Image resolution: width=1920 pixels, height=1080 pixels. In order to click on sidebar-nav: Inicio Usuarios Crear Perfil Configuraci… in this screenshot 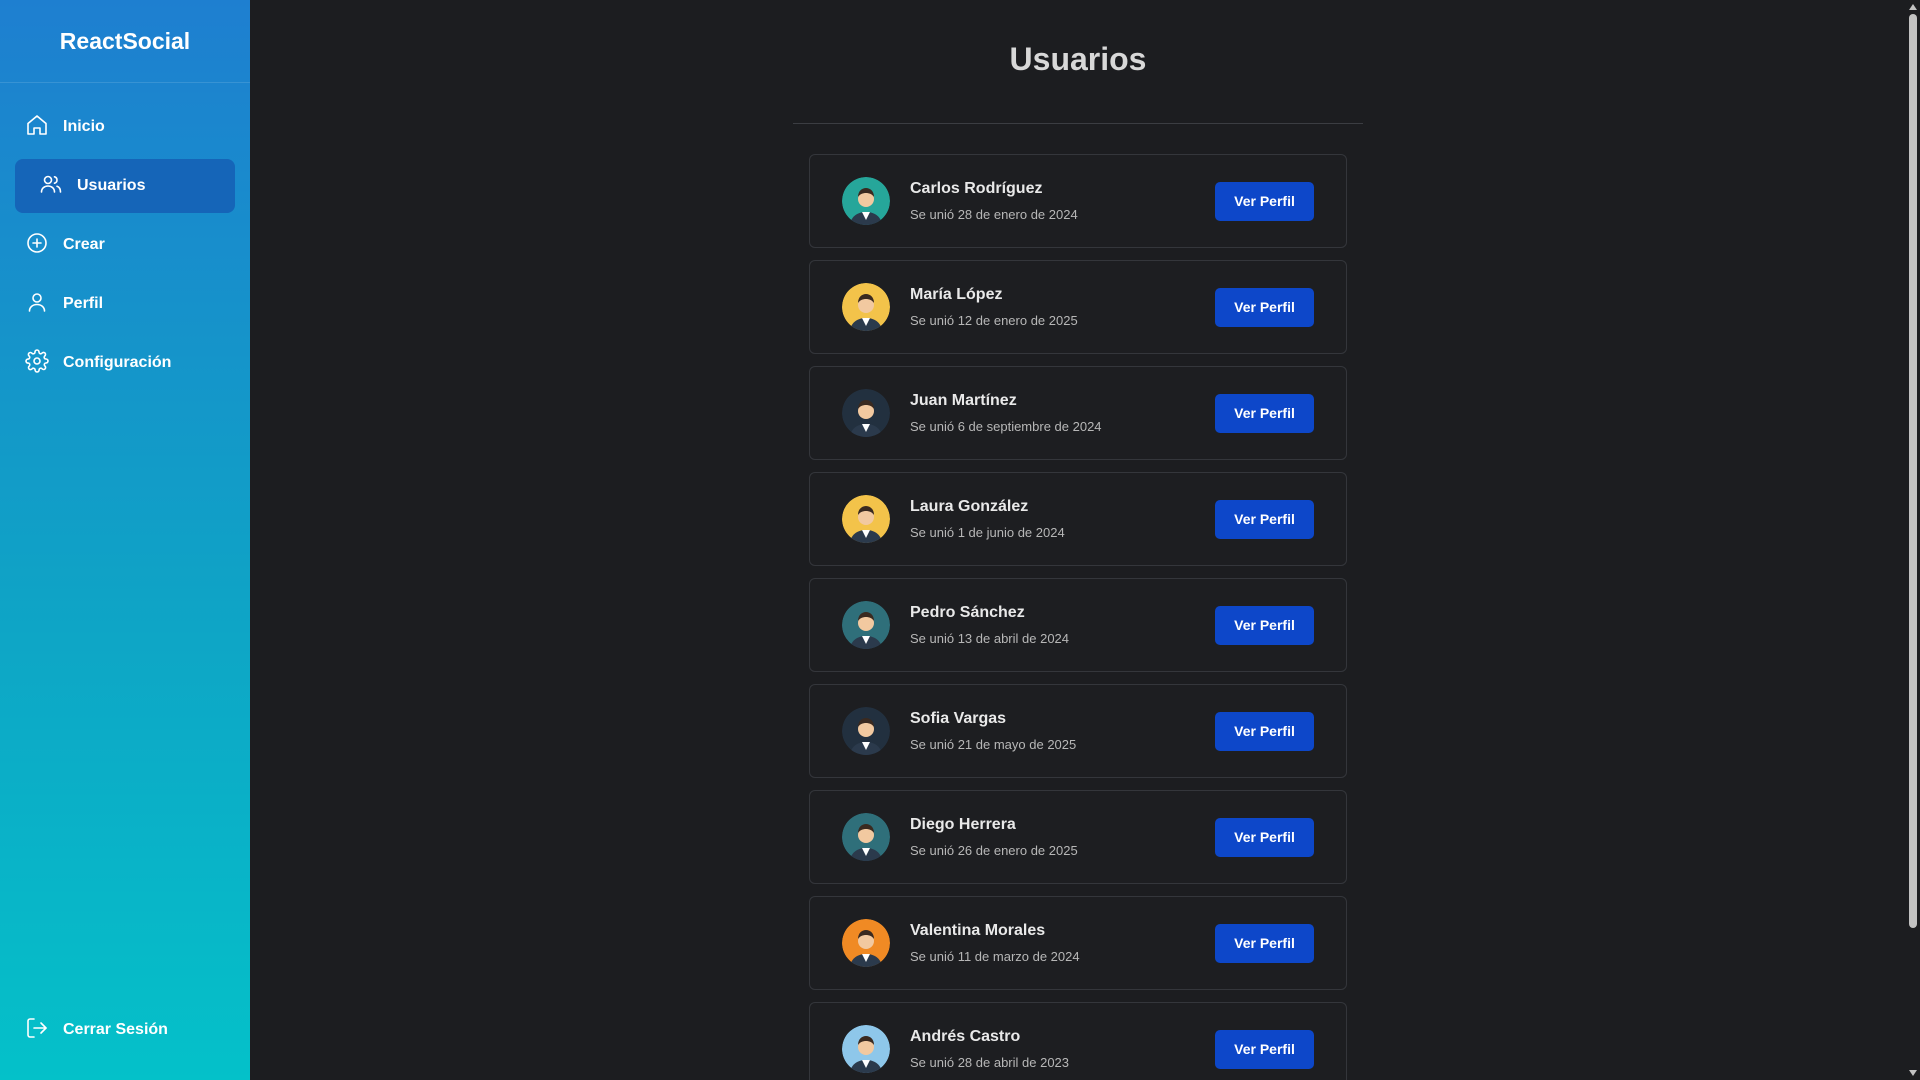, I will do `click(125, 247)`.